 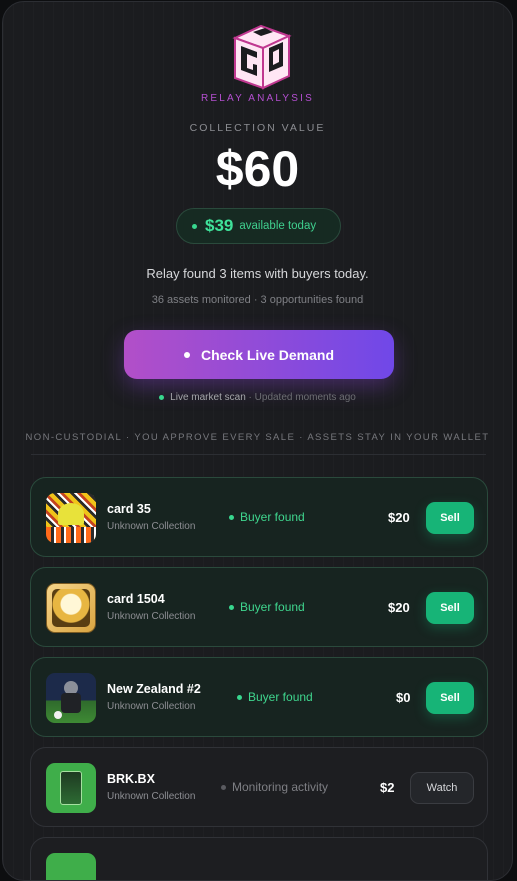 I want to click on available-amount: $39, so click(x=219, y=225).